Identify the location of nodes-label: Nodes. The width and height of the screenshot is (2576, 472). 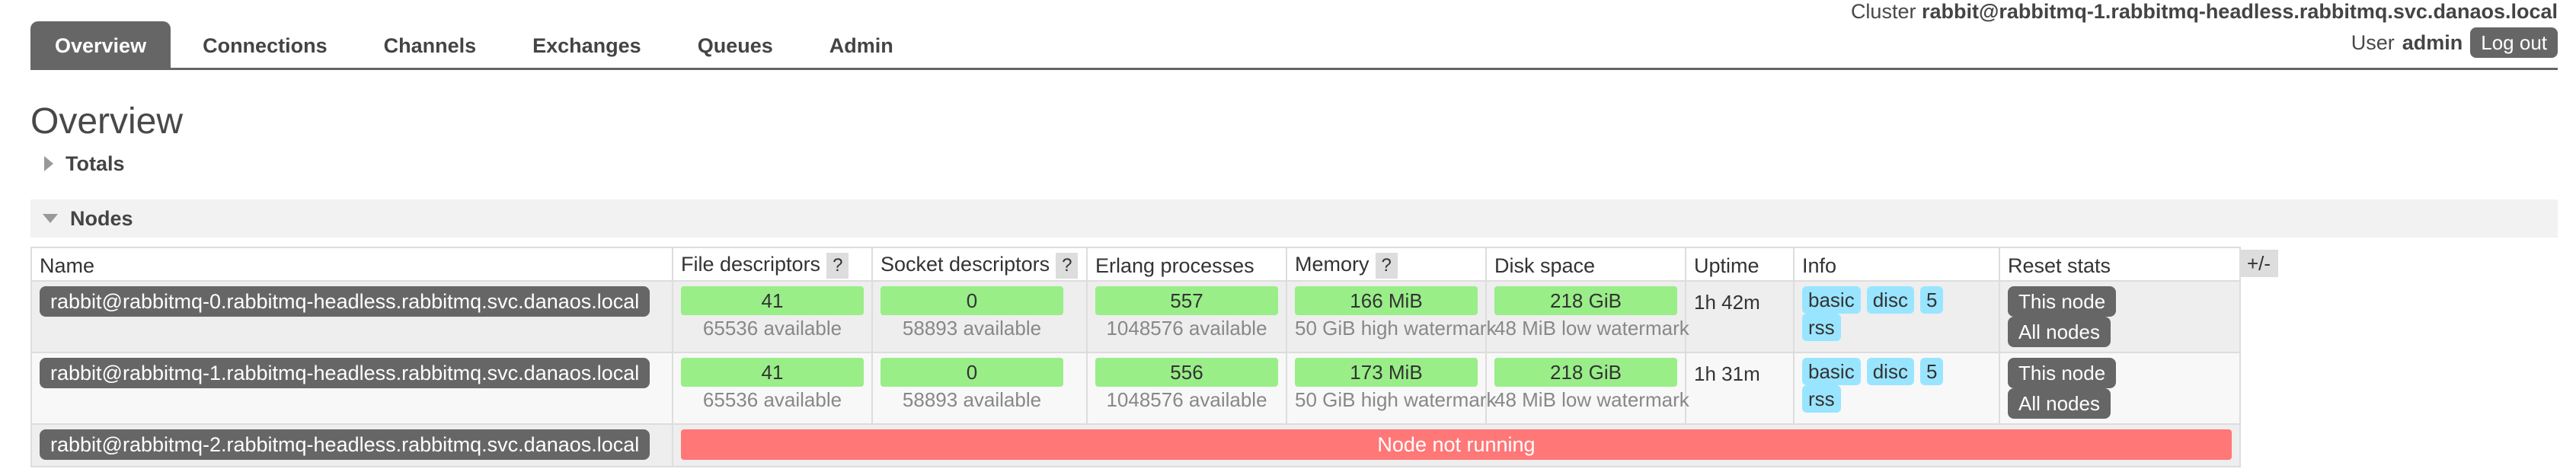
(102, 218).